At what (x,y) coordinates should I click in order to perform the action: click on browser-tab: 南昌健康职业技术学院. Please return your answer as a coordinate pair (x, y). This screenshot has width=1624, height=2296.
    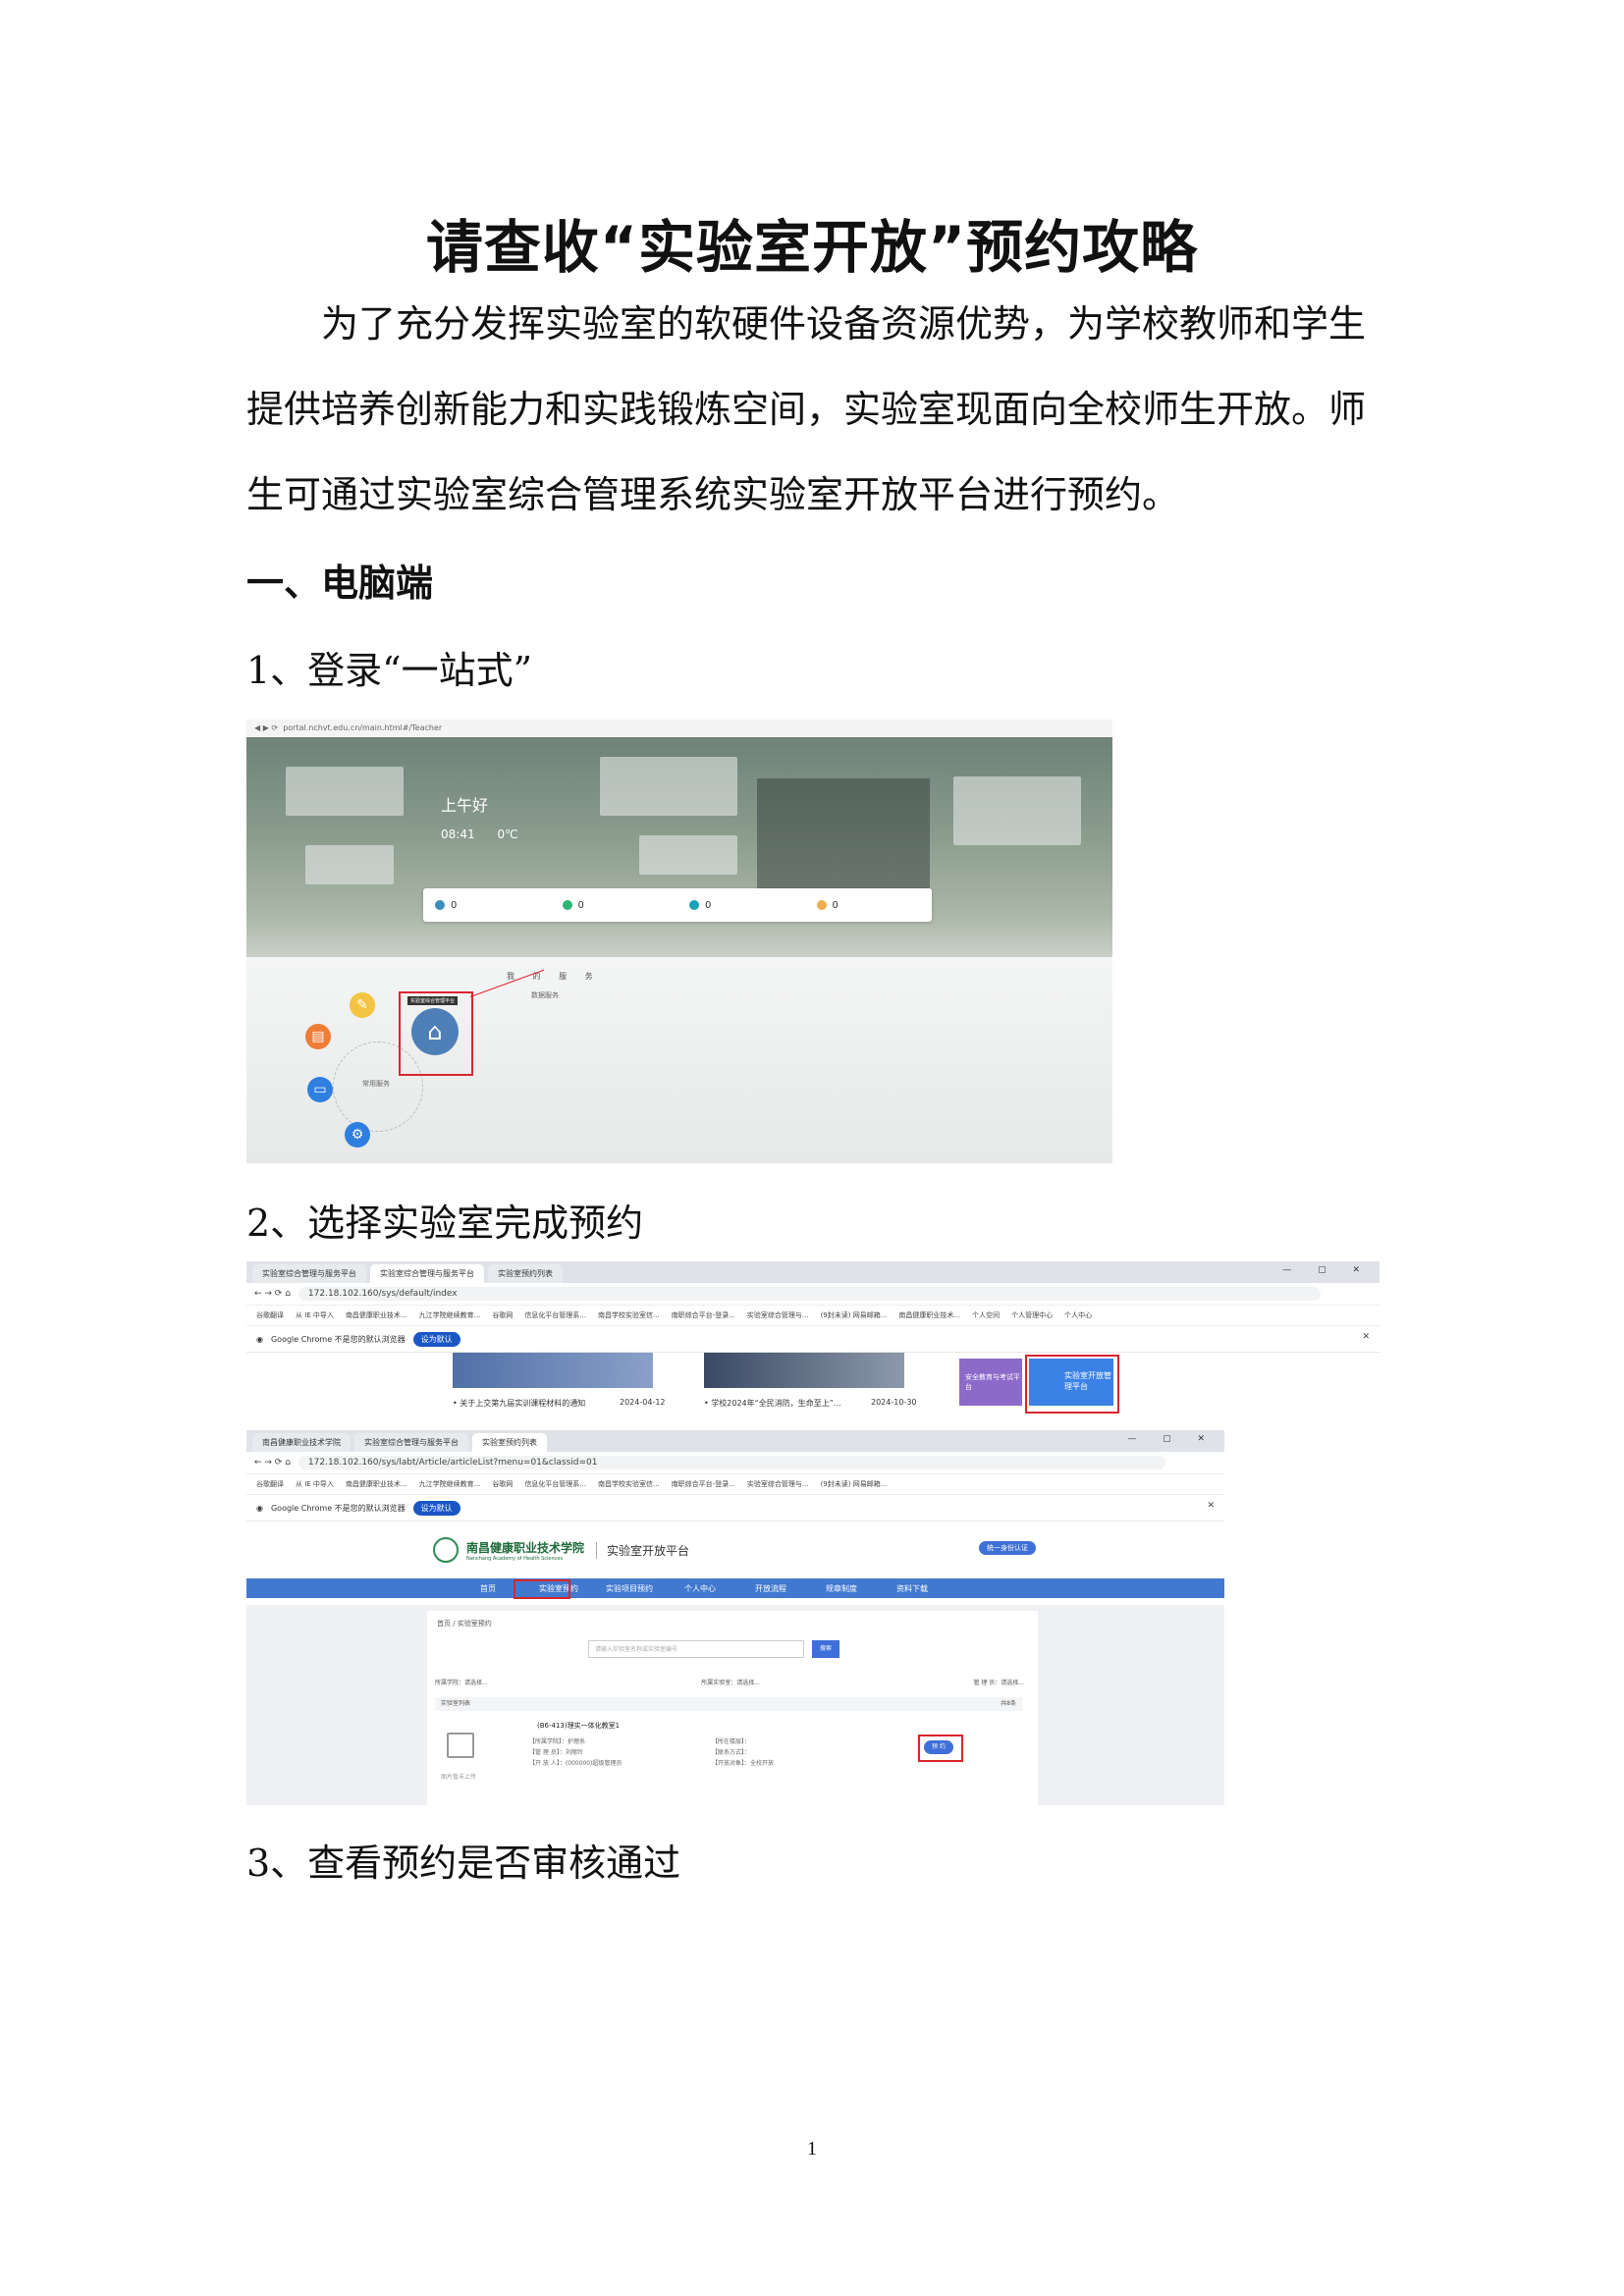
    Looking at the image, I should click on (301, 1442).